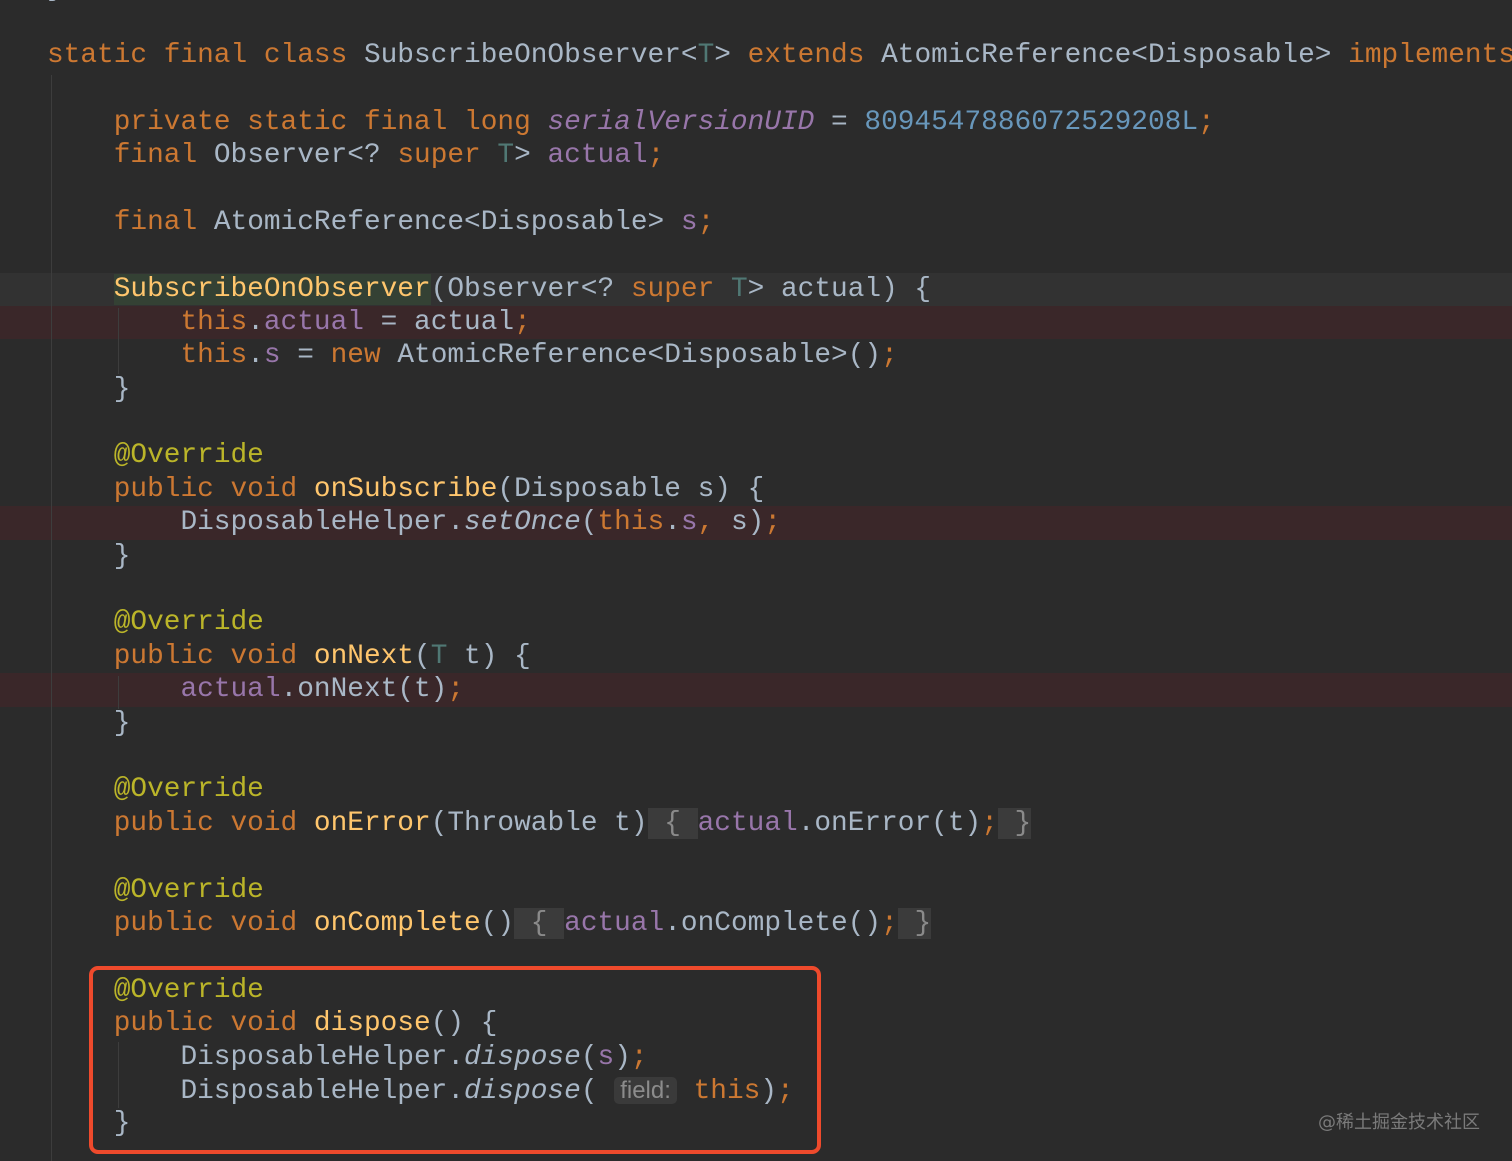  What do you see at coordinates (756, 690) in the screenshot?
I see `code-line: actual.onNext(t);` at bounding box center [756, 690].